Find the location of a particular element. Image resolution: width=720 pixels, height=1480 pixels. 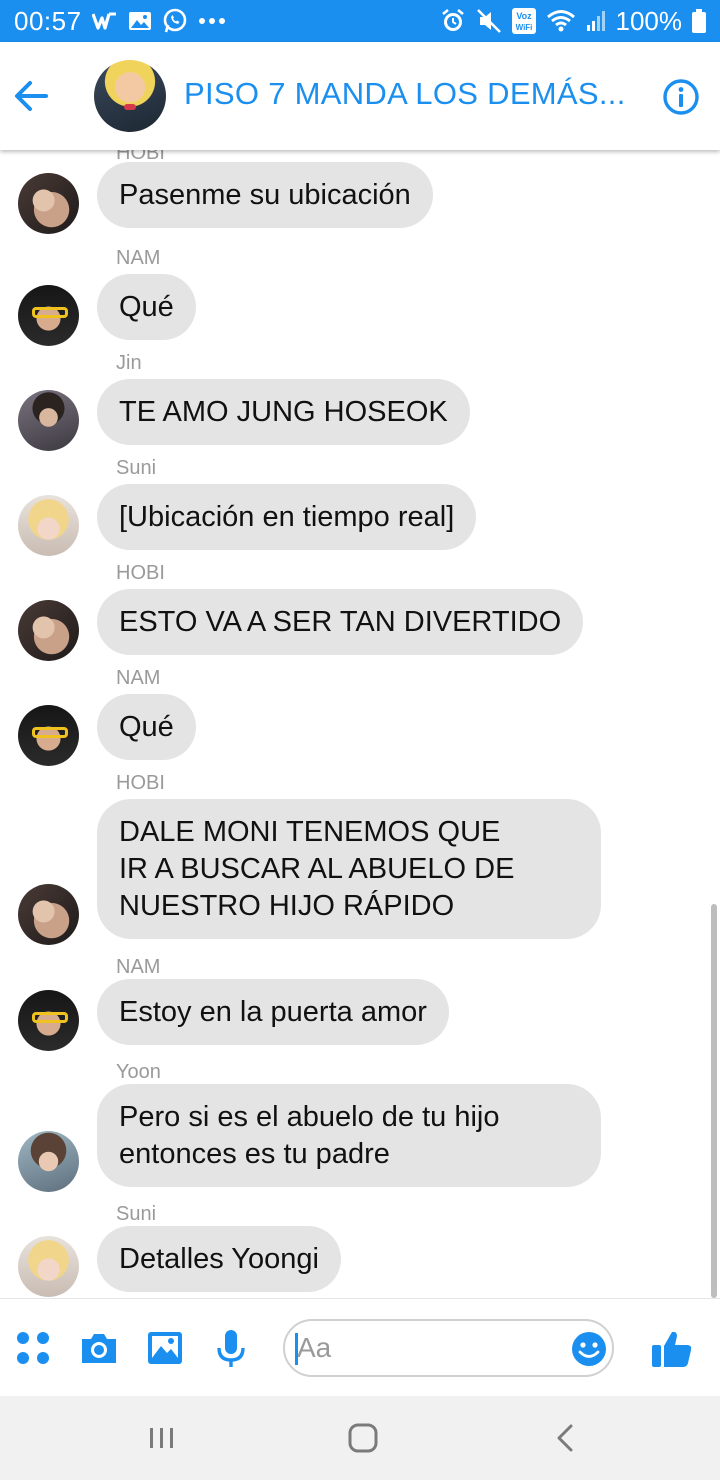

recent-apps-icon is located at coordinates (162, 1438).